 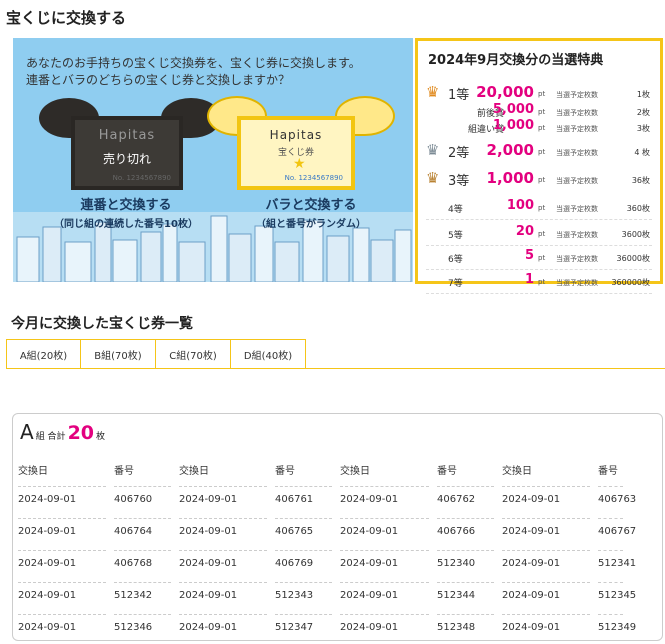 I want to click on ticket-number-cell: 406764, so click(x=133, y=531).